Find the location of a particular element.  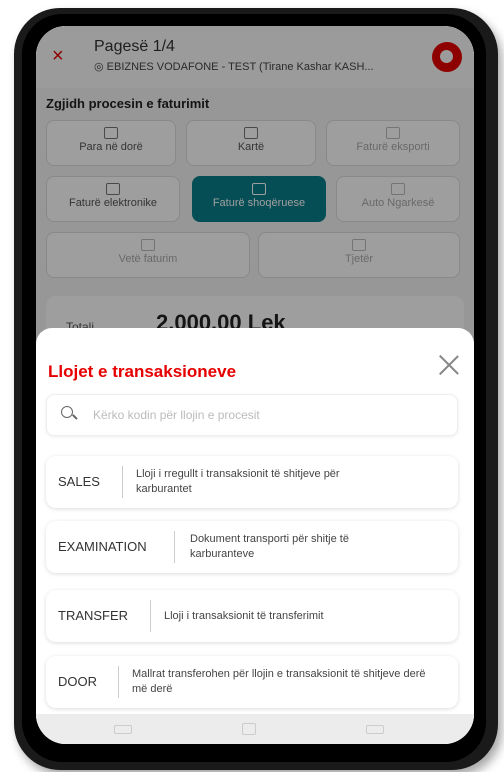

transaction-description: Lloji i transaksionit të transferimit is located at coordinates (244, 615).